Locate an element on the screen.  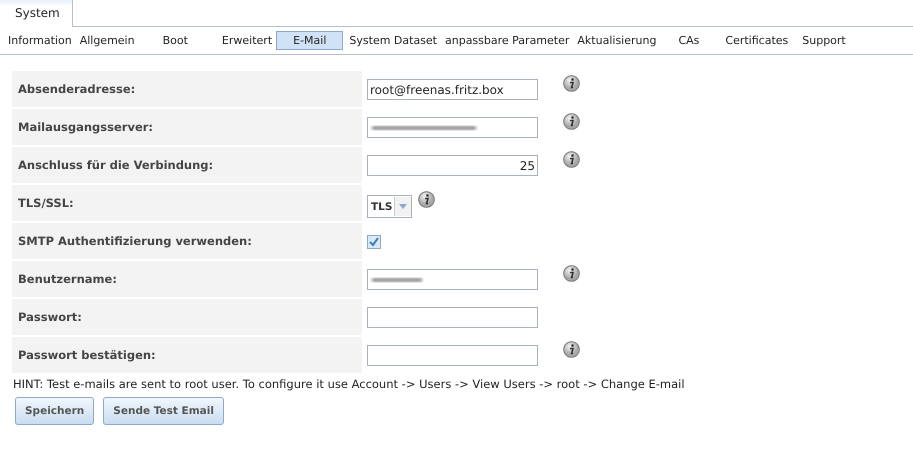
send-test-email-button: Sende Test Email is located at coordinates (163, 411).